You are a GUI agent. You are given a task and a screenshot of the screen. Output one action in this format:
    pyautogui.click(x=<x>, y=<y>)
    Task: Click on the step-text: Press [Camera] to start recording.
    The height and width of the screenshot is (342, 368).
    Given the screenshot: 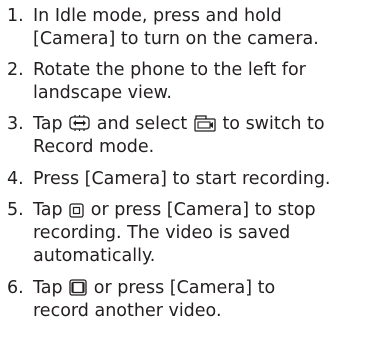 What is the action you would take?
    pyautogui.click(x=200, y=179)
    